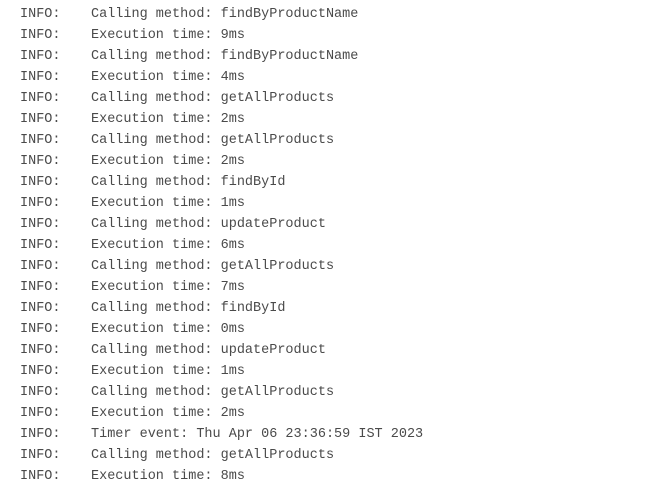 The width and height of the screenshot is (658, 487). Describe the element at coordinates (168, 476) in the screenshot. I see `log-message: Execution time: 8ms` at that location.